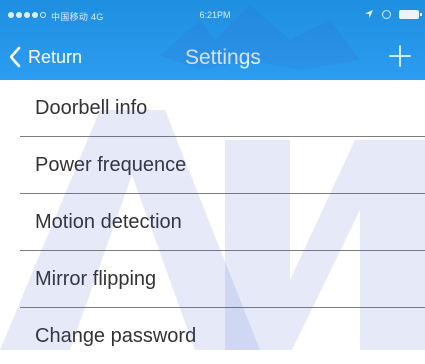 The width and height of the screenshot is (425, 364). What do you see at coordinates (215, 15) in the screenshot?
I see `status-time: 6:21PM` at bounding box center [215, 15].